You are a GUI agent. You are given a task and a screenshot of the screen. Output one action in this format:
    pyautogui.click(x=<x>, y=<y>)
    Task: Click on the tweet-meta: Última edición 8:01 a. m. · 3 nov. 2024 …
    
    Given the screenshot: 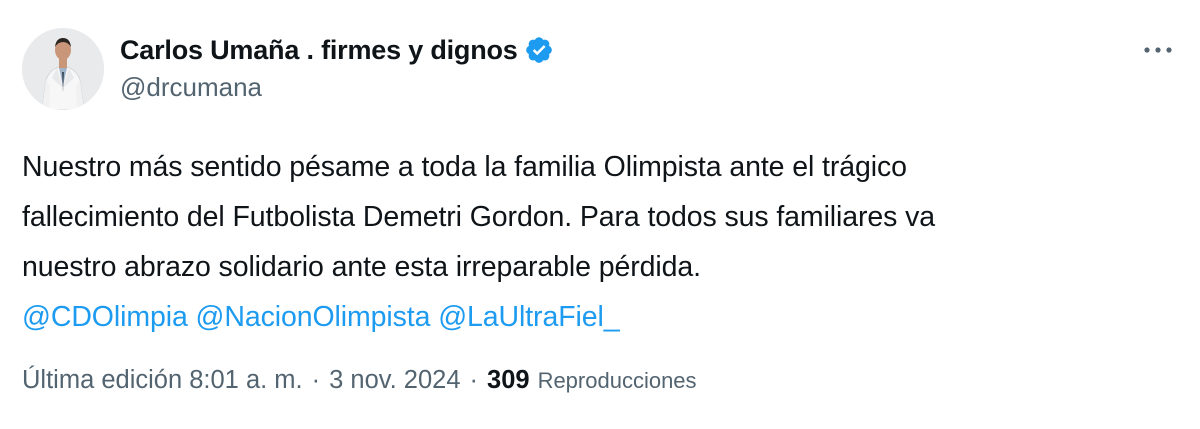 What is the action you would take?
    pyautogui.click(x=359, y=380)
    